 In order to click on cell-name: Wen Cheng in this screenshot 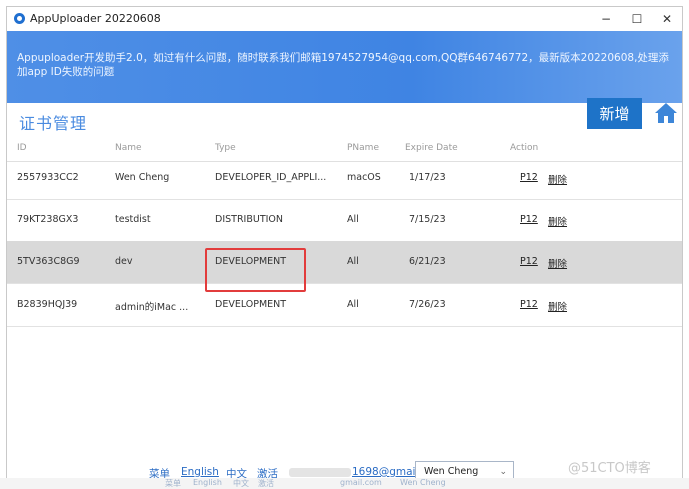, I will do `click(142, 177)`.